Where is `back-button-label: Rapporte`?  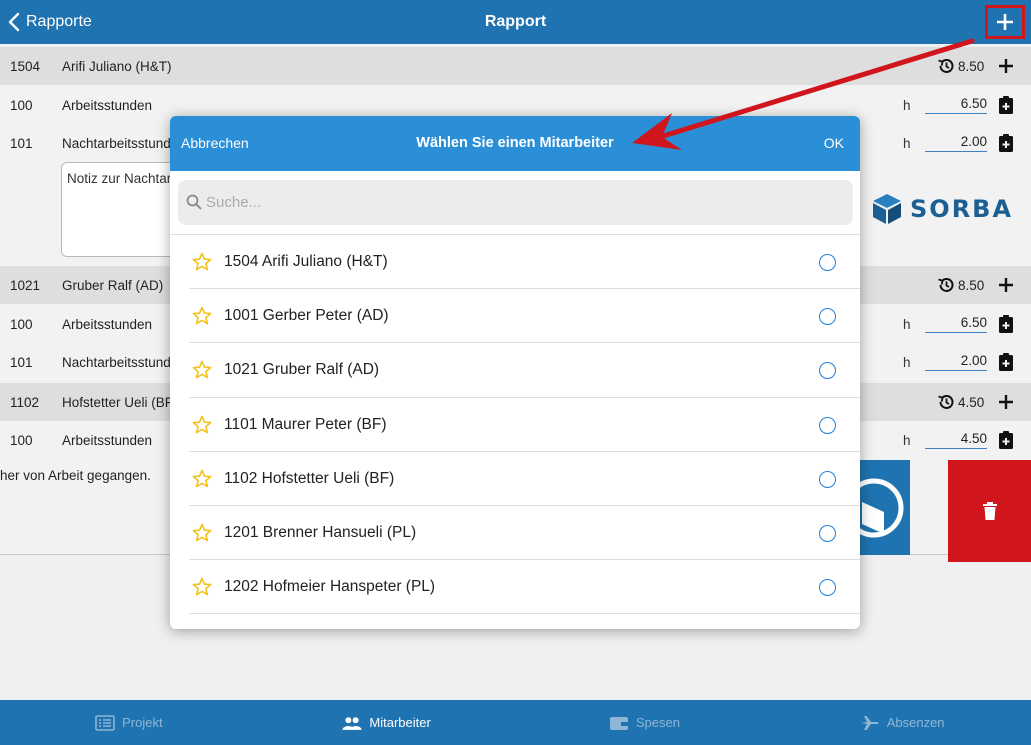
back-button-label: Rapporte is located at coordinates (59, 21).